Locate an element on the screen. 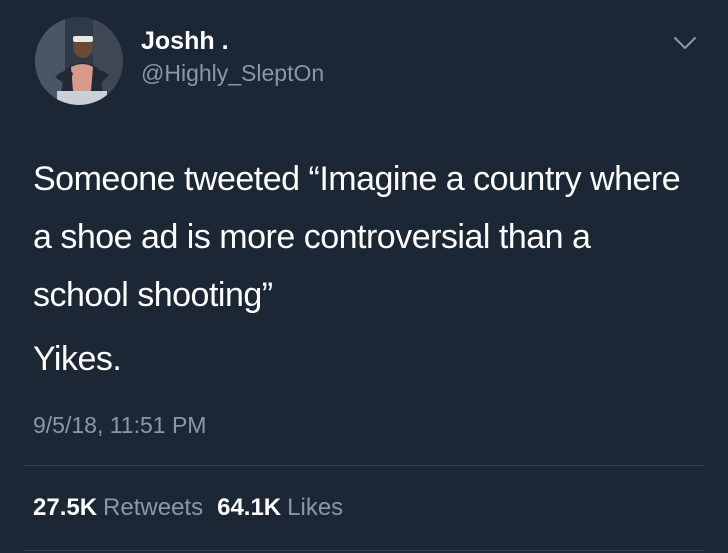 Image resolution: width=728 pixels, height=553 pixels. likes-label: Likes is located at coordinates (315, 507).